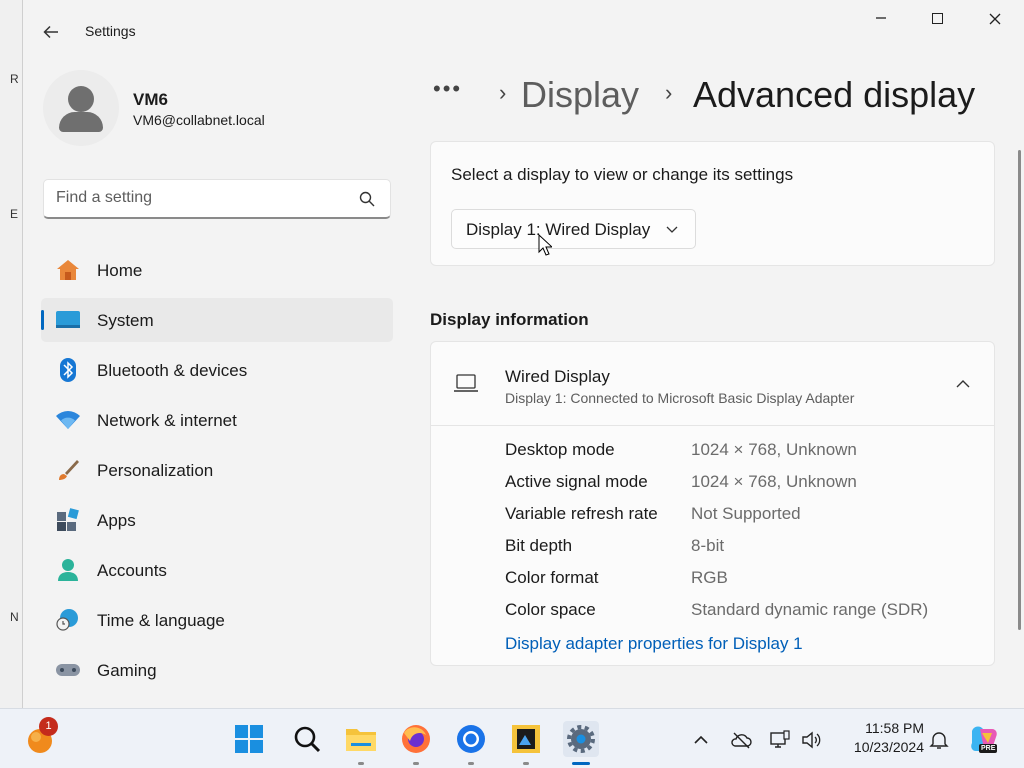  I want to click on search-taskbar-icon, so click(307, 739).